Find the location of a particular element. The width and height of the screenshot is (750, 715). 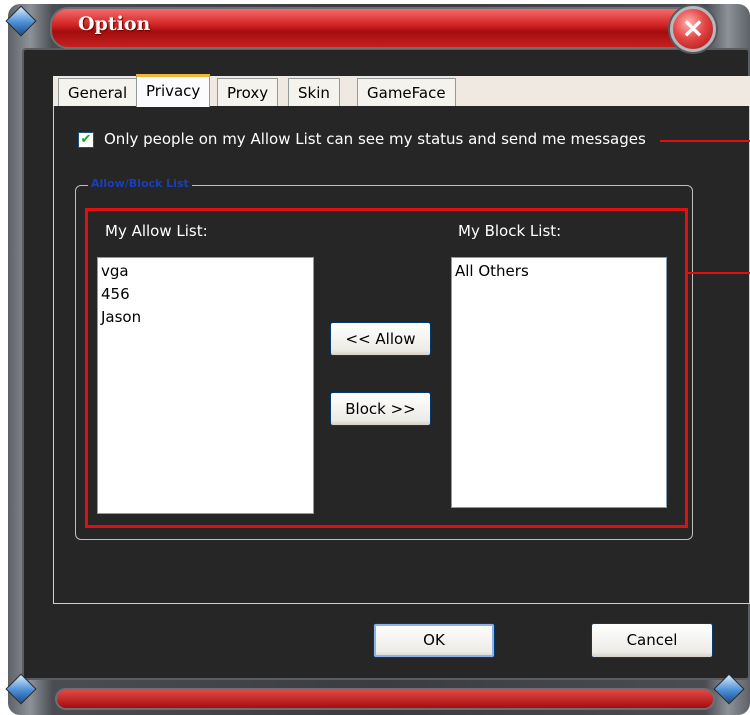

list-item: vga is located at coordinates (205, 271).